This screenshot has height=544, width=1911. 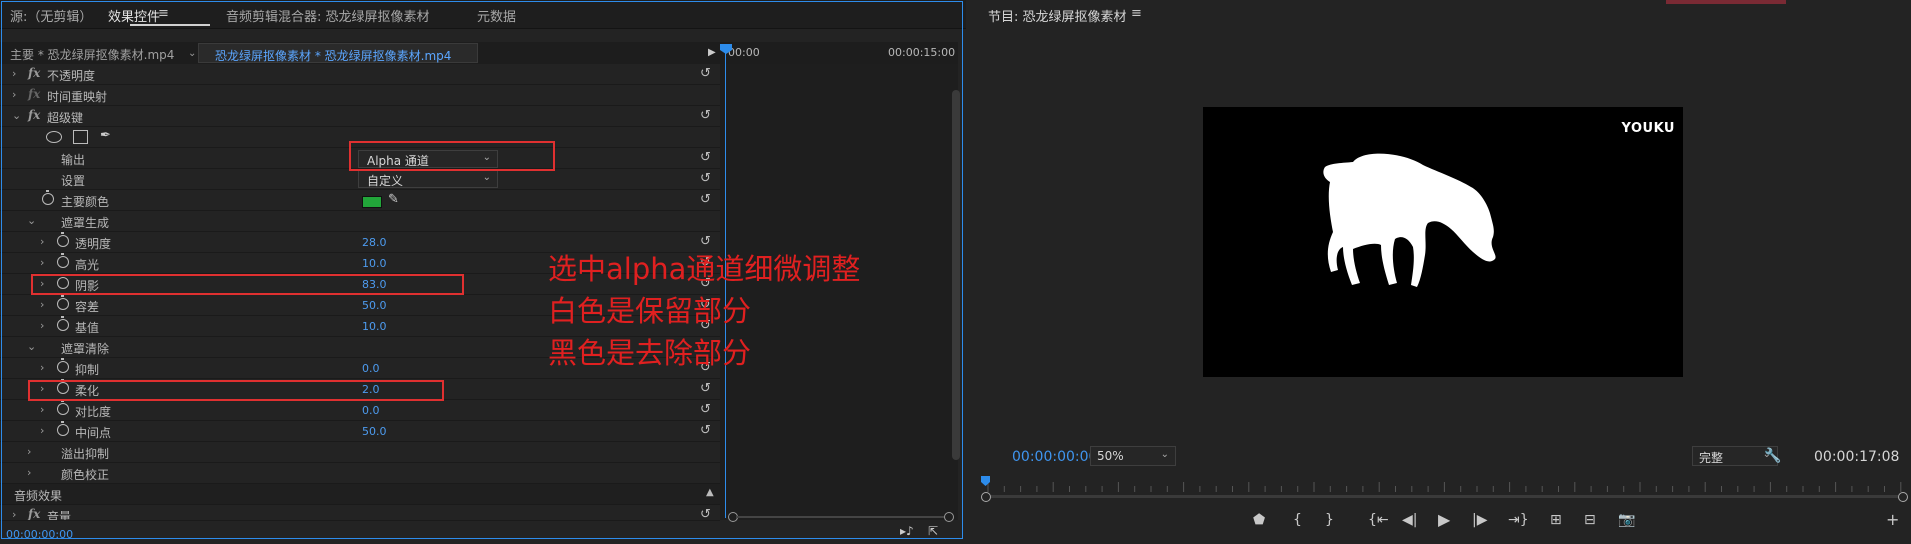 What do you see at coordinates (1556, 520) in the screenshot?
I see `lift-icon: ⊞` at bounding box center [1556, 520].